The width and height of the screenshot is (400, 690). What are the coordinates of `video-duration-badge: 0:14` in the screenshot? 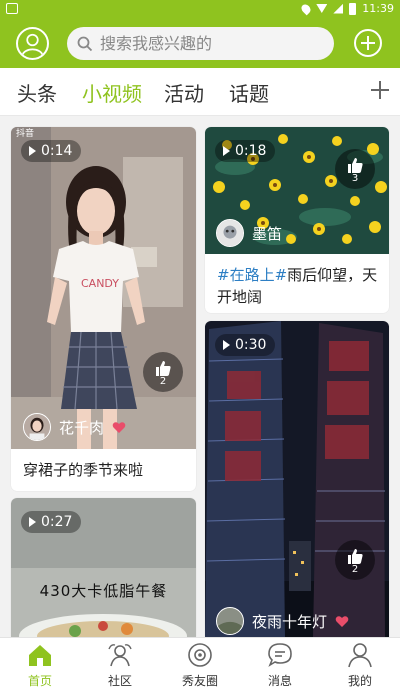 It's located at (51, 151).